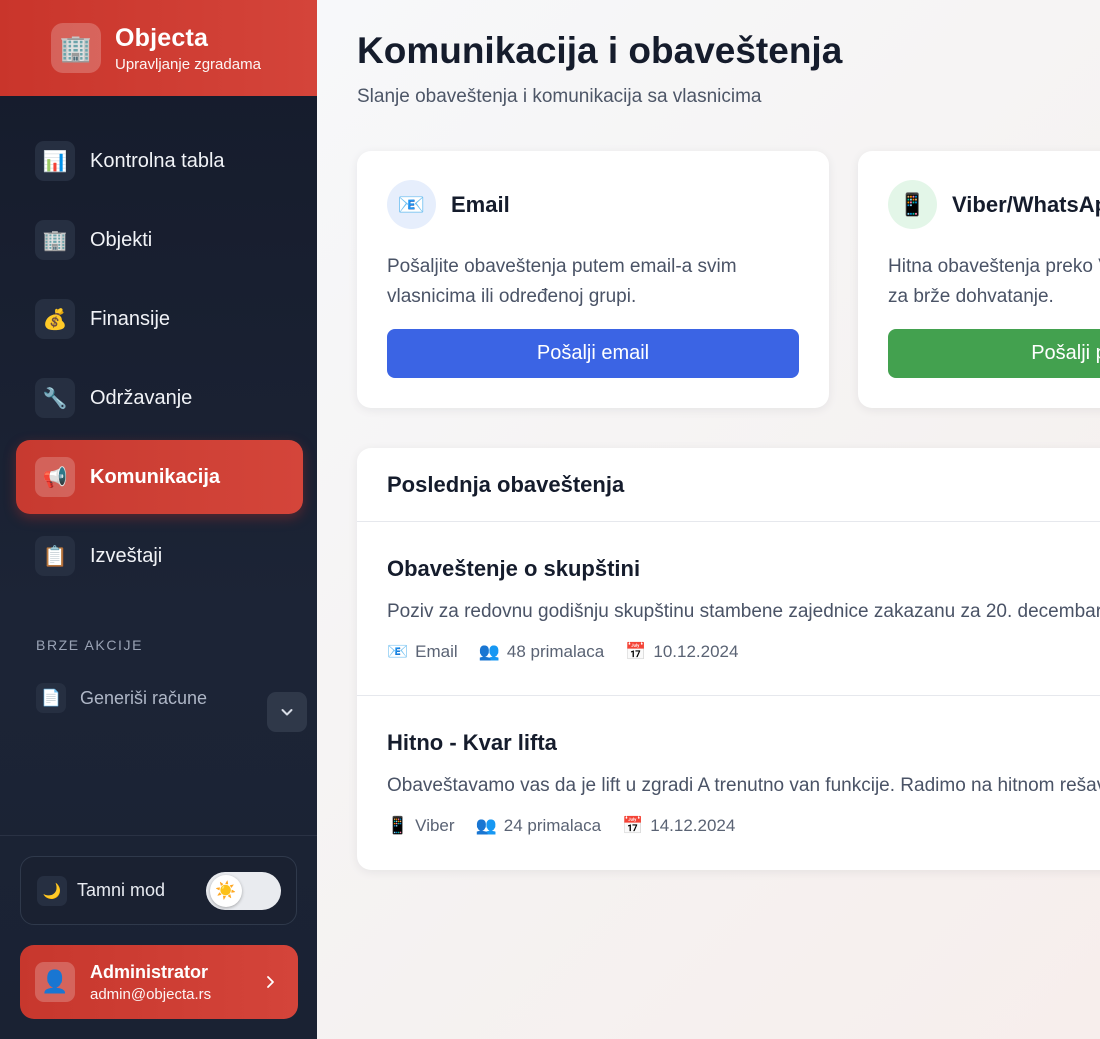 The width and height of the screenshot is (1100, 1039). What do you see at coordinates (151, 994) in the screenshot?
I see `user-email: admin@objecta.rs` at bounding box center [151, 994].